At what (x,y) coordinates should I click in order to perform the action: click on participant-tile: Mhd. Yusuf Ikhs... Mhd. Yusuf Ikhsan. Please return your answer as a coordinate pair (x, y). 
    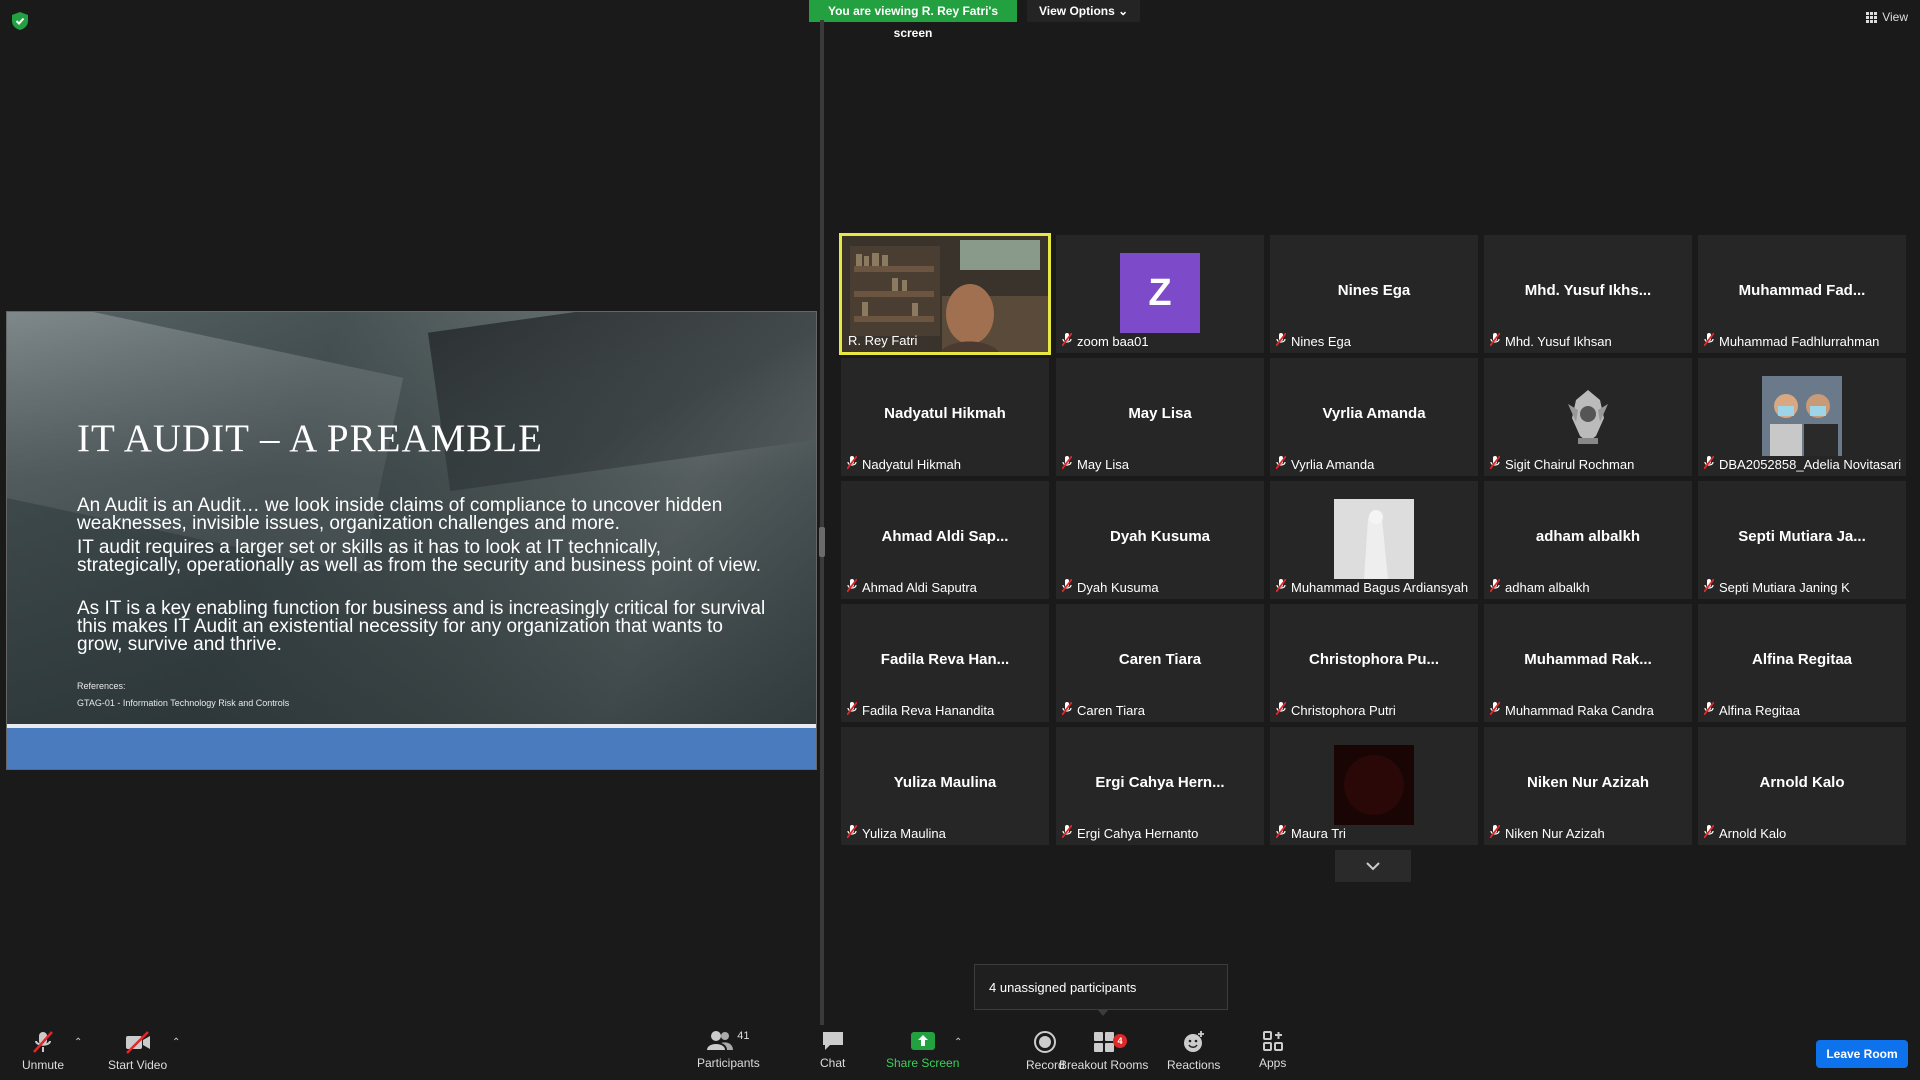
    Looking at the image, I should click on (1588, 294).